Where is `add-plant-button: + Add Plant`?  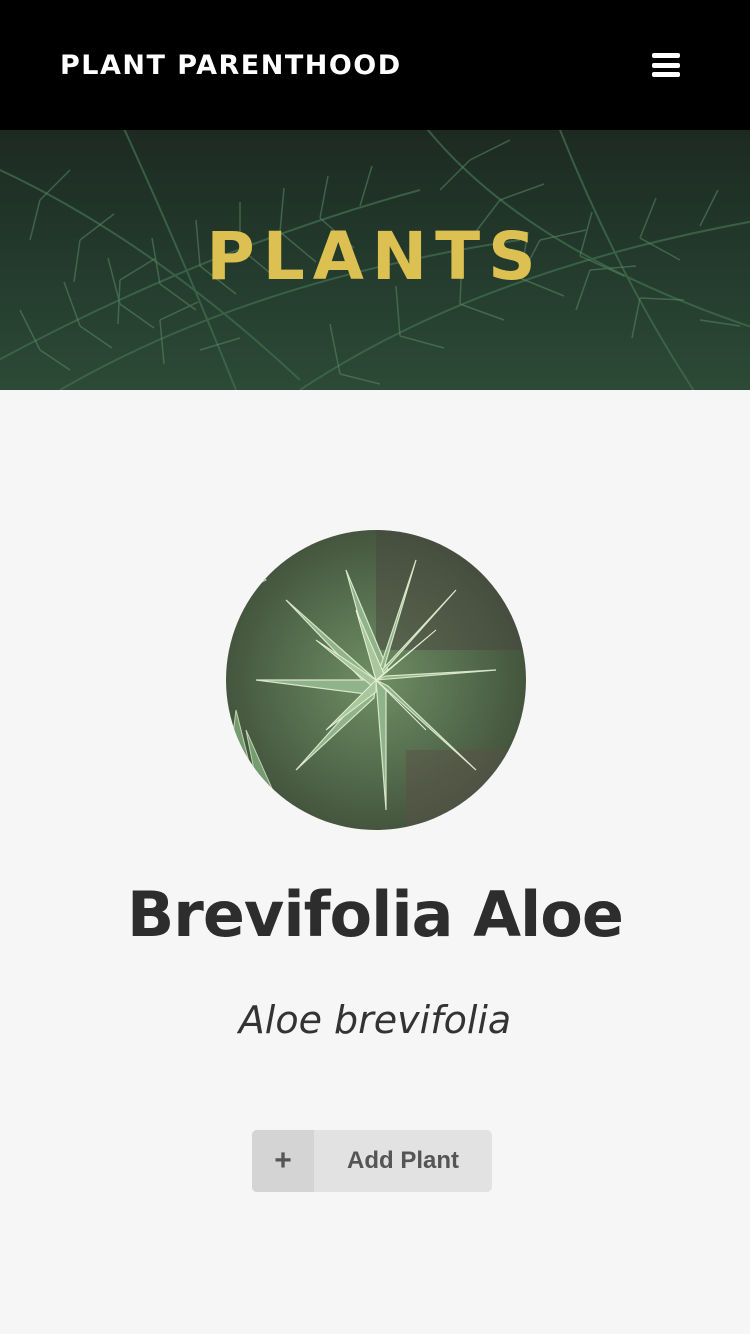 add-plant-button: + Add Plant is located at coordinates (372, 1161).